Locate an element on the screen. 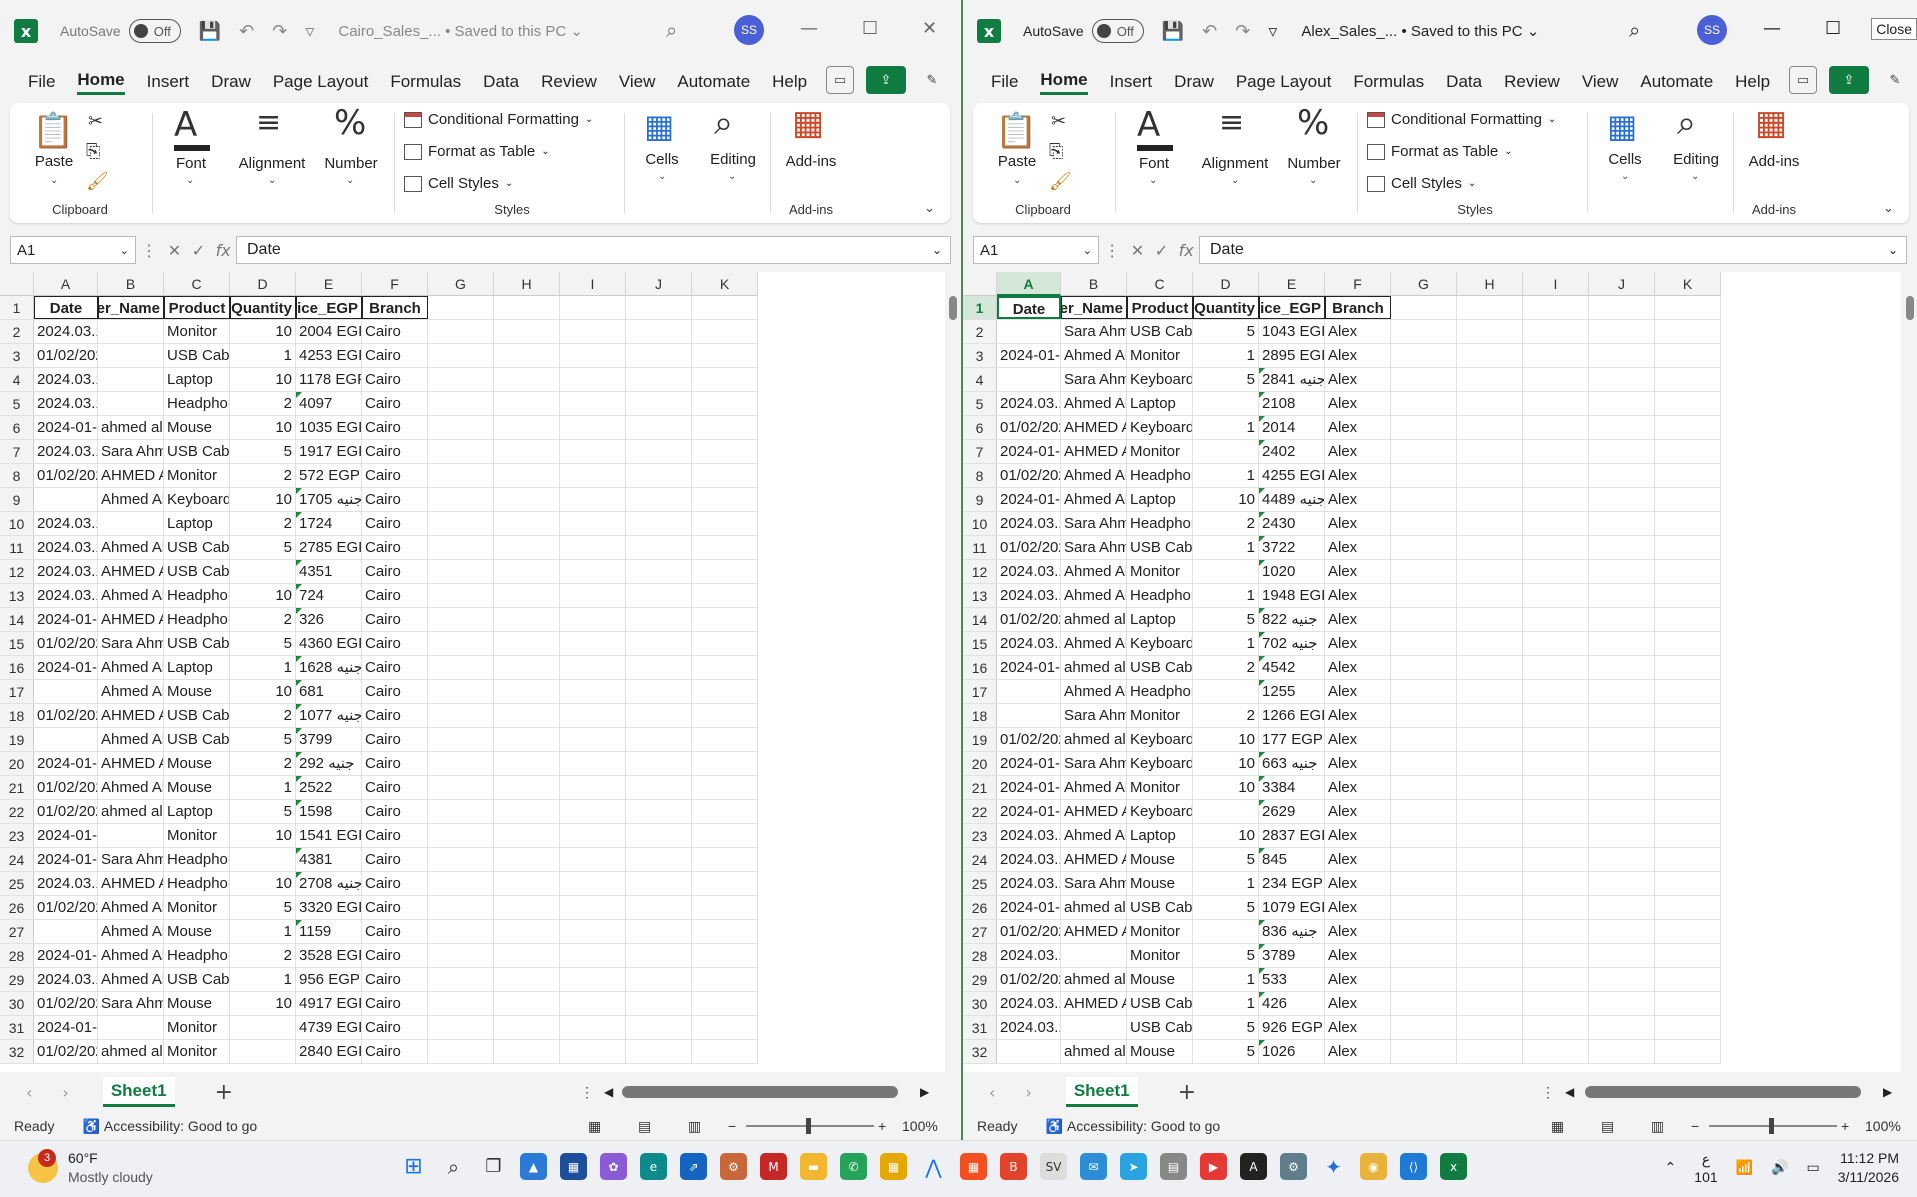 Image resolution: width=1917 pixels, height=1197 pixels. cell-j10 is located at coordinates (659, 523).